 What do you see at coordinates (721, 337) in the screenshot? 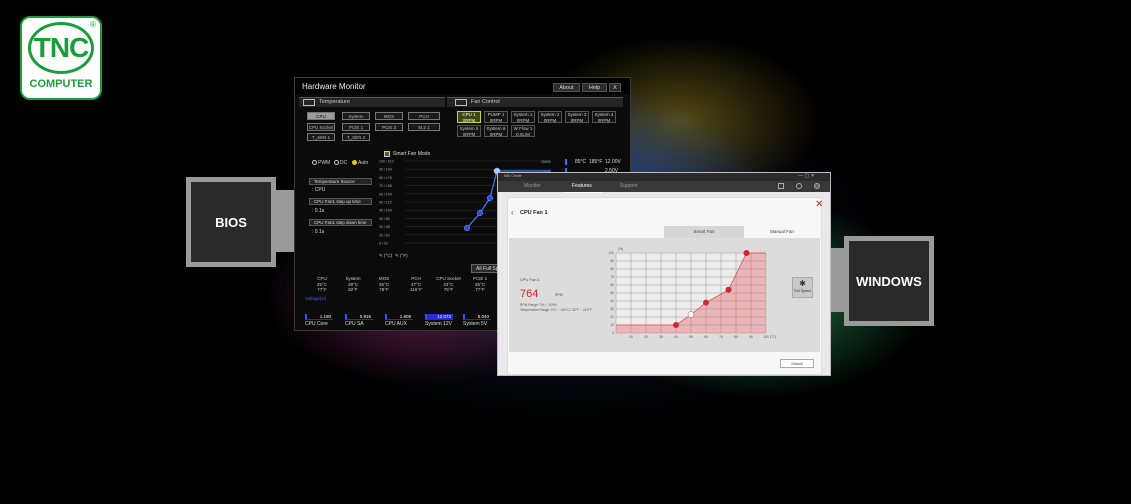
I see `x-tick-label: 70` at bounding box center [721, 337].